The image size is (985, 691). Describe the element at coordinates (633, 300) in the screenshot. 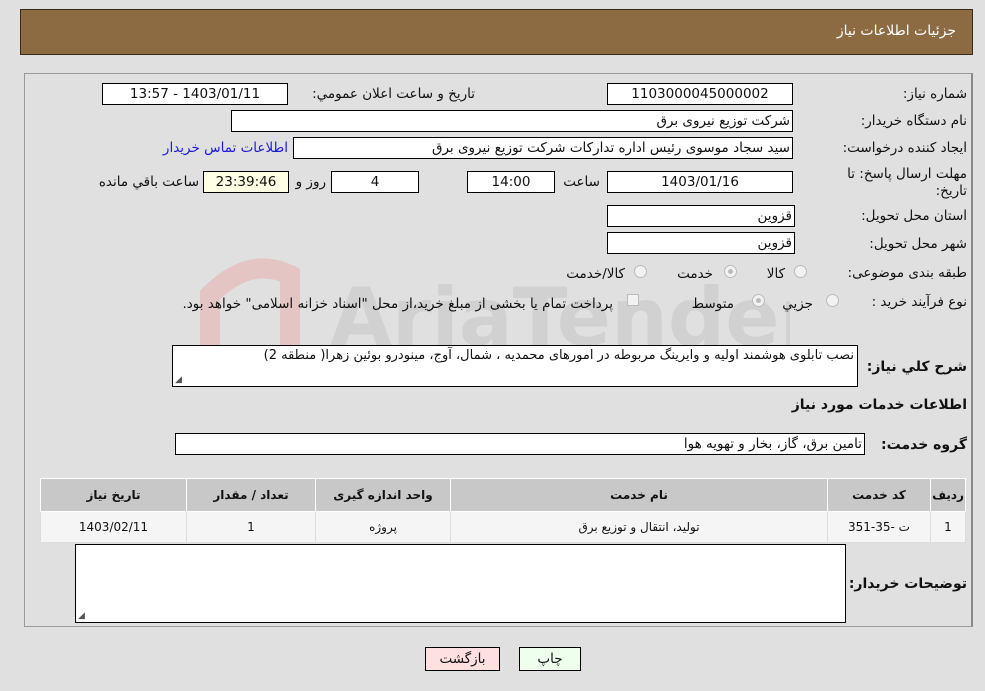

I see `treasury-checkbox` at that location.